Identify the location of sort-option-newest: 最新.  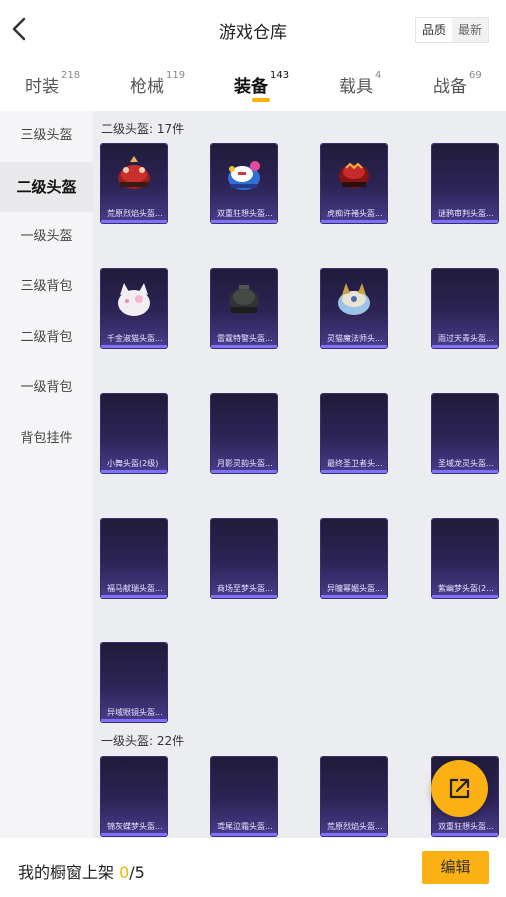
(470, 30).